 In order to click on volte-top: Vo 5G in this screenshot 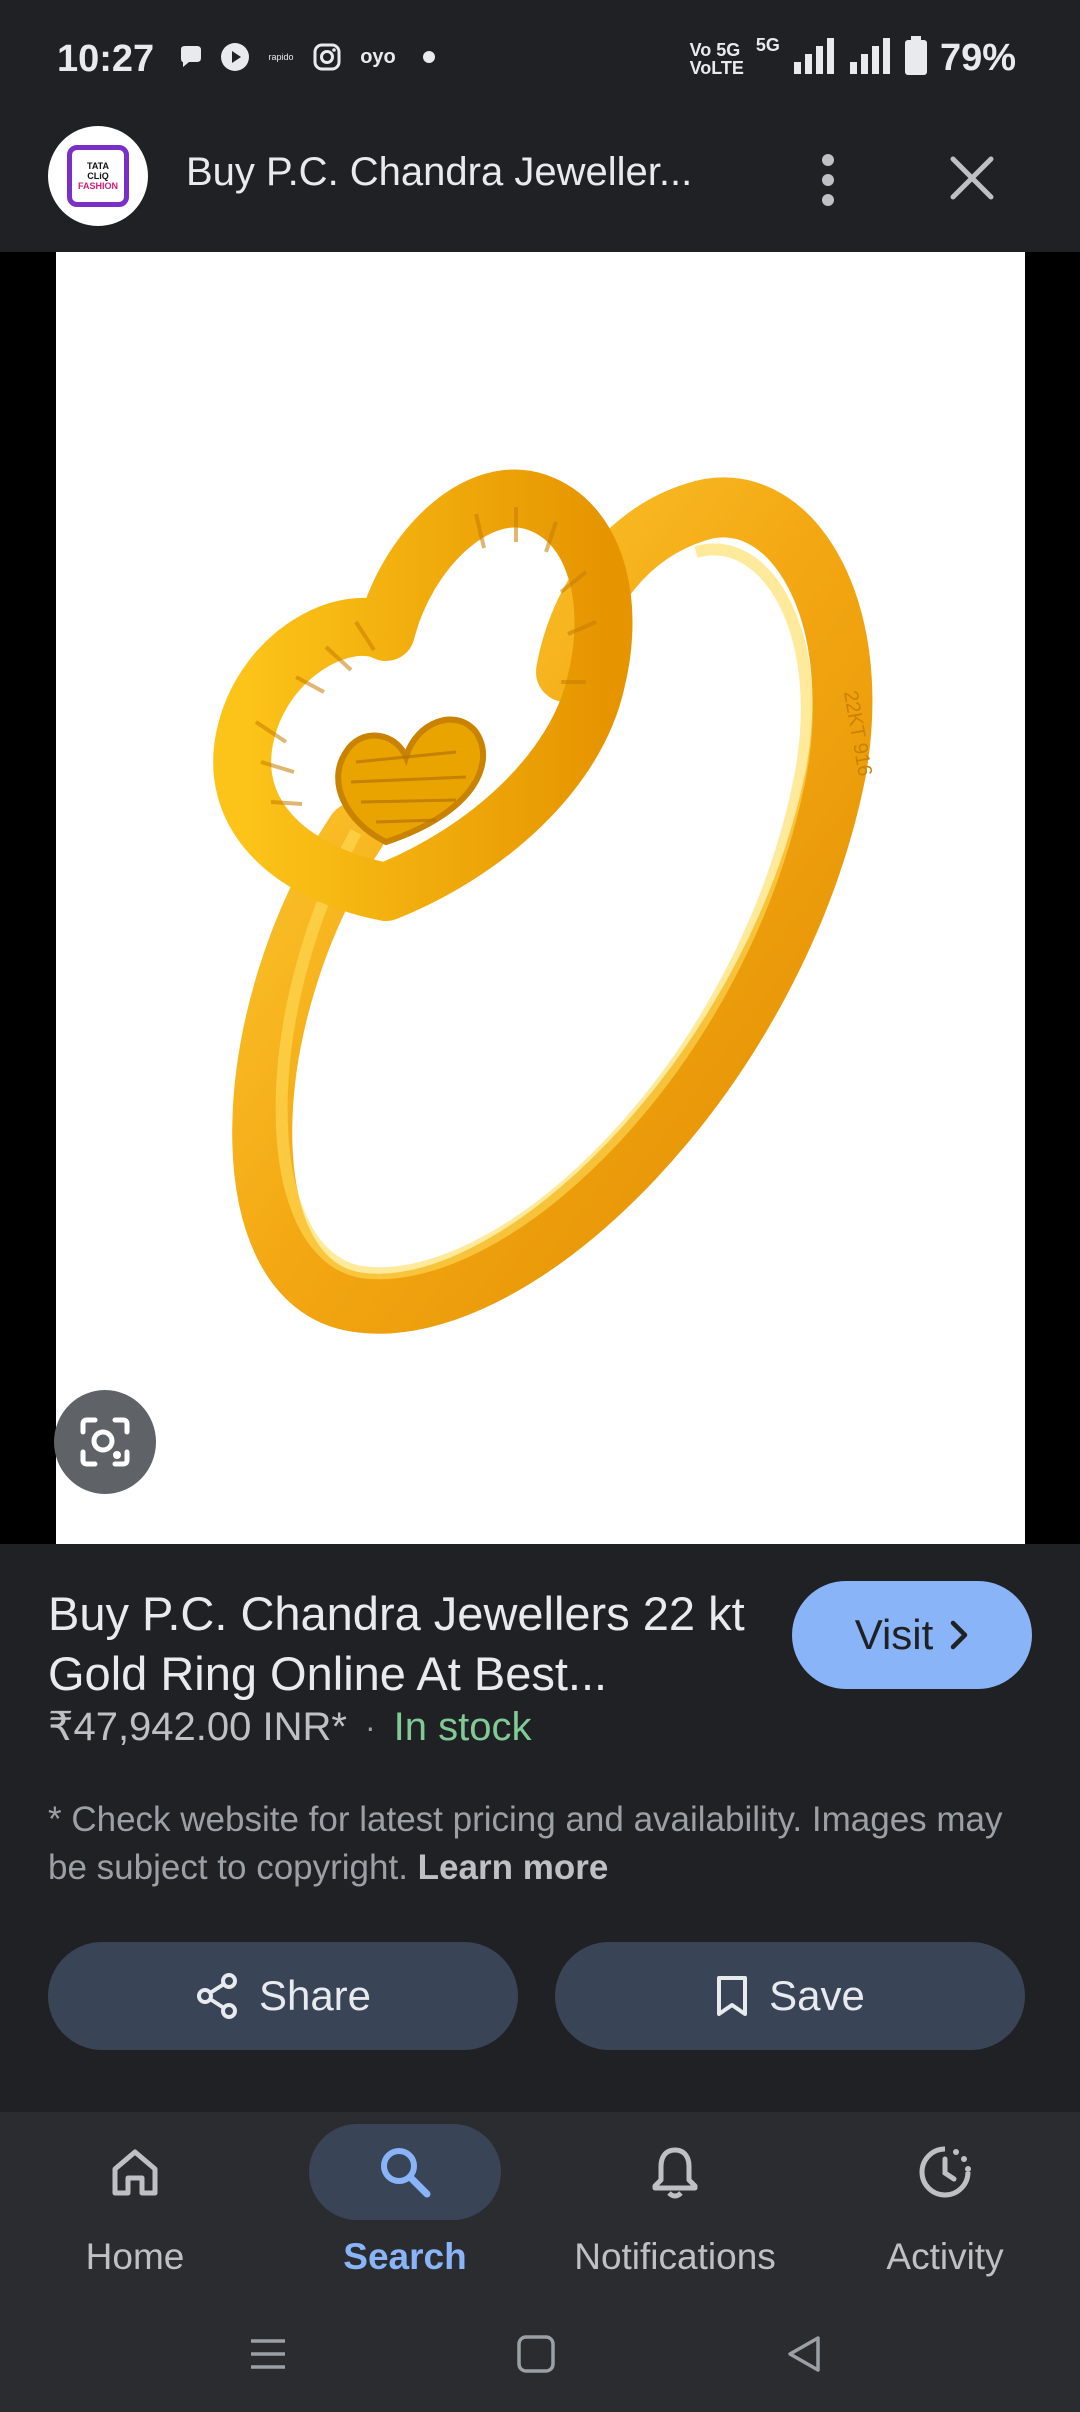, I will do `click(715, 49)`.